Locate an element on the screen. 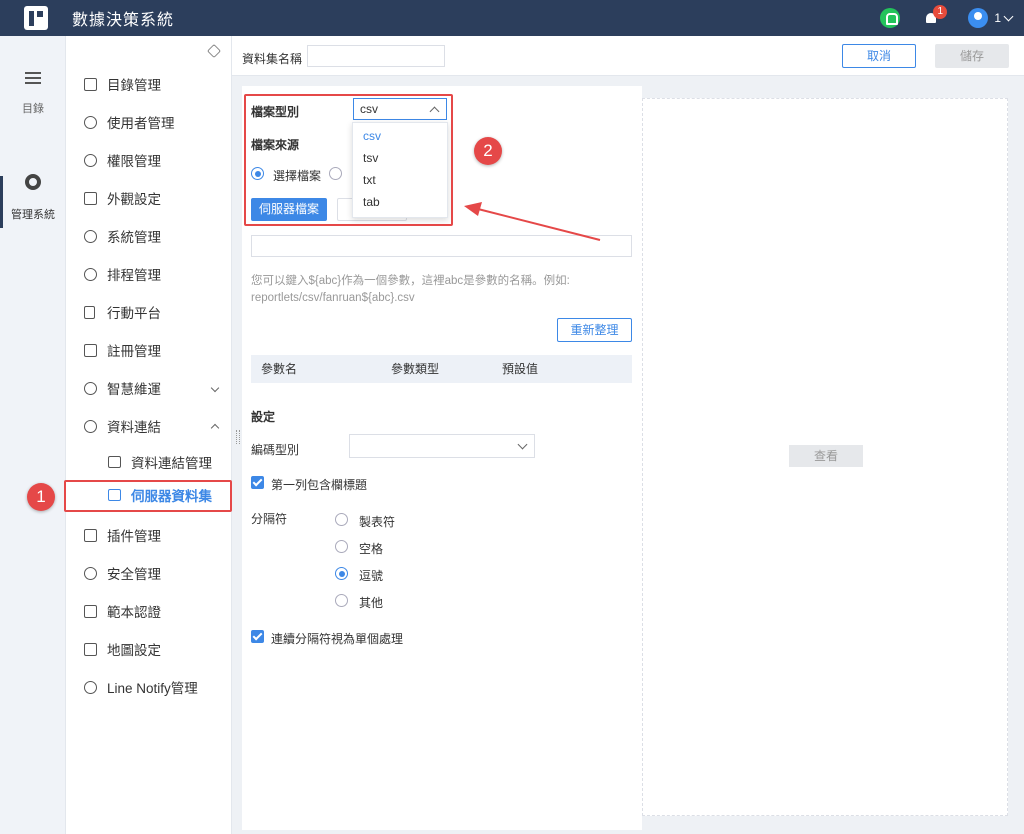 The image size is (1024, 834). rail-item-label: 管理系統 is located at coordinates (33, 215).